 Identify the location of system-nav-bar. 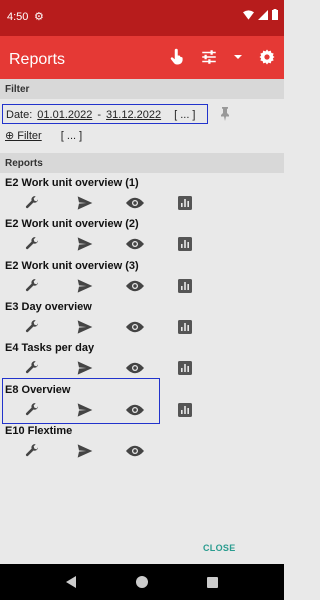
(142, 582).